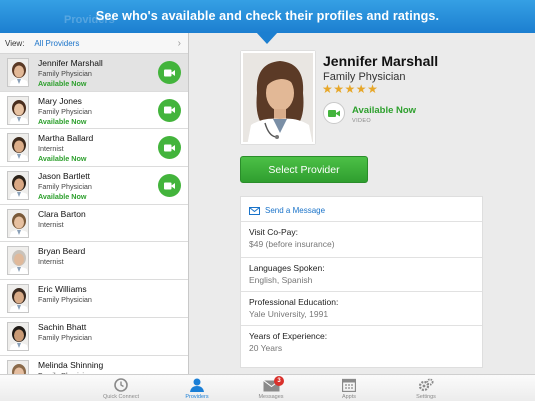  What do you see at coordinates (121, 384) in the screenshot?
I see `clock-icon` at bounding box center [121, 384].